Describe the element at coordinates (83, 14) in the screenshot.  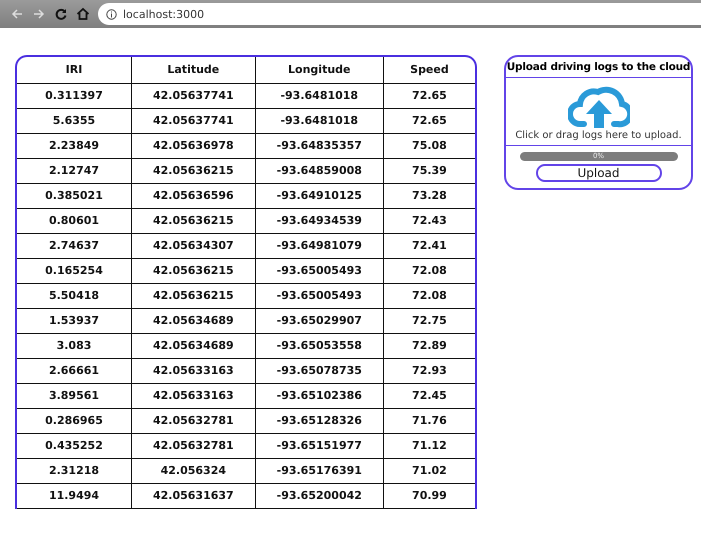
I see `home-icon` at that location.